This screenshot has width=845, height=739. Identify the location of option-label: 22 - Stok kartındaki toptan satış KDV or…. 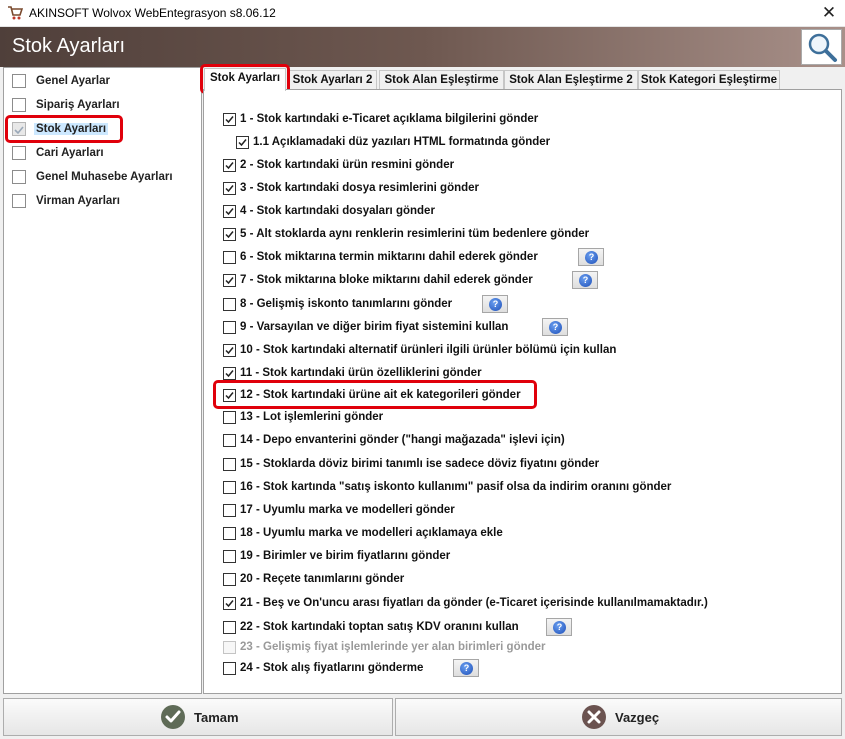
(379, 627).